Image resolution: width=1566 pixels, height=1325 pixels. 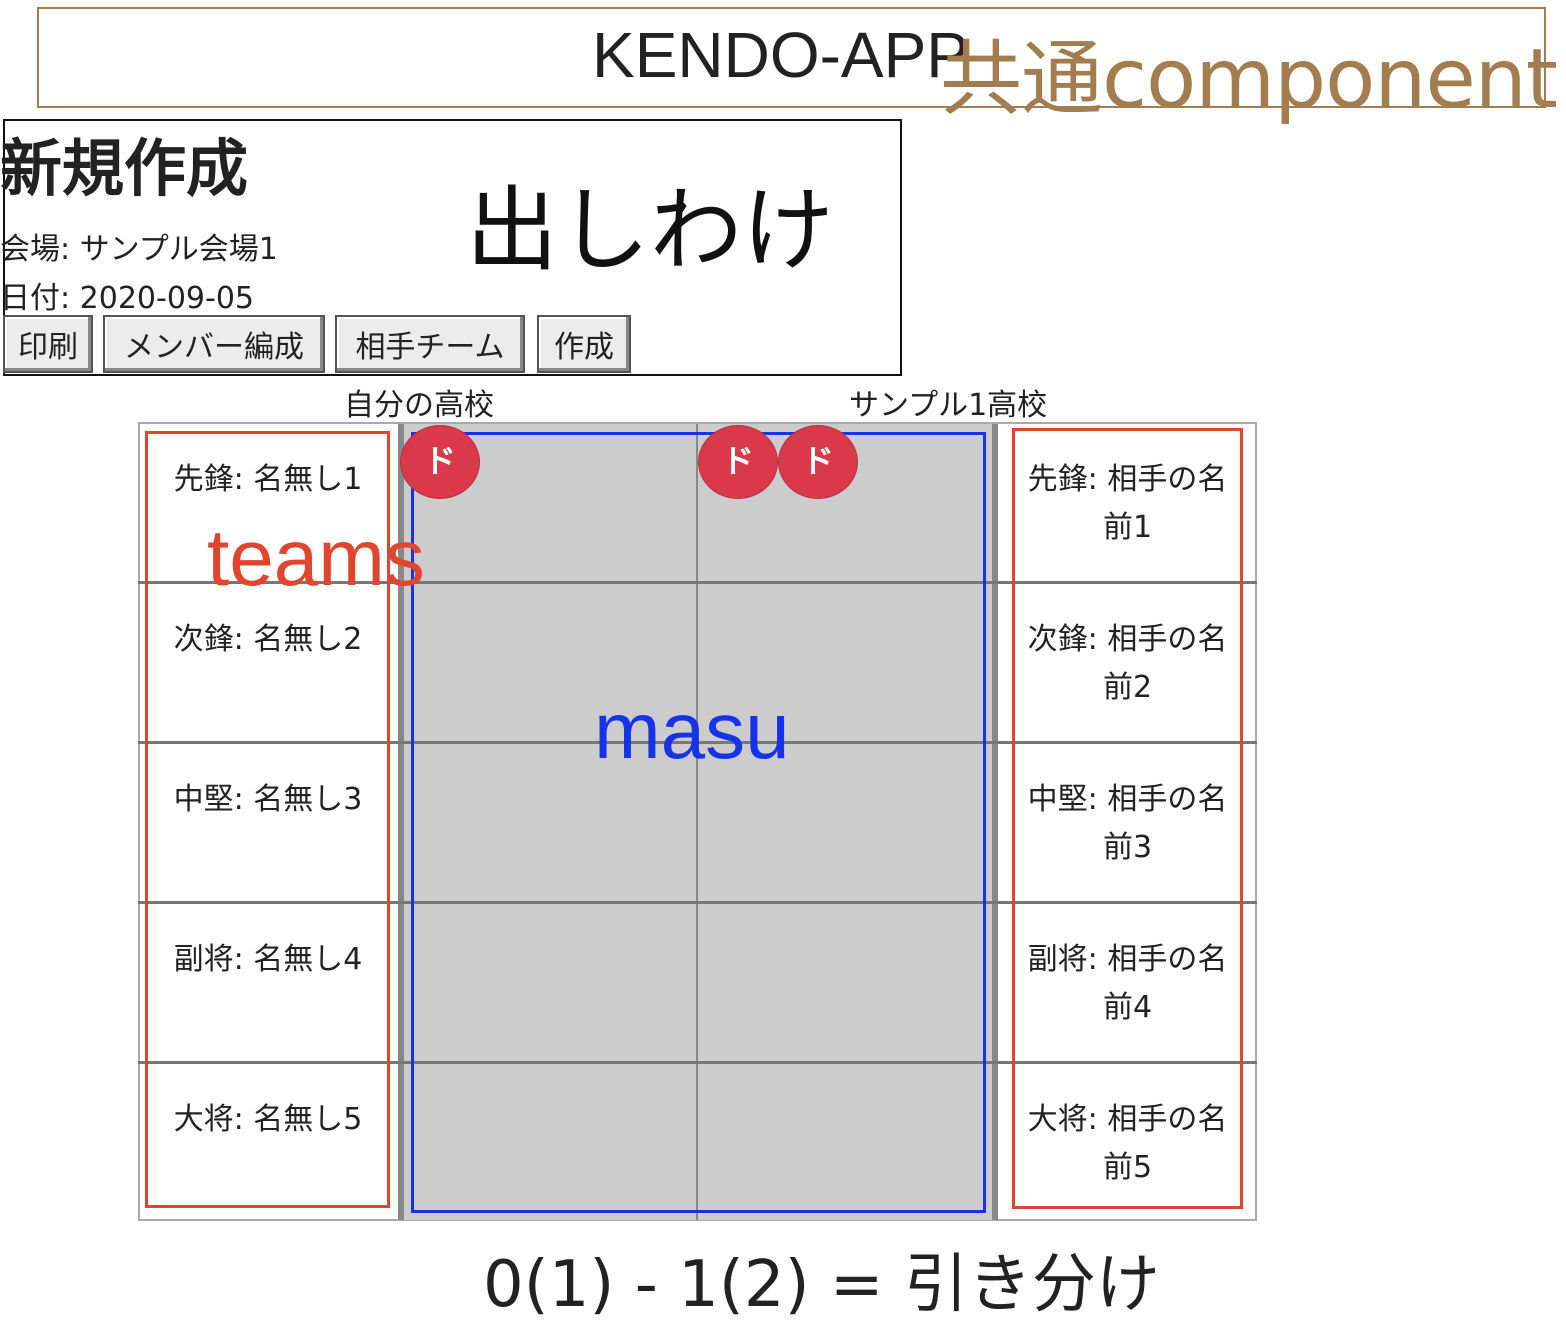 What do you see at coordinates (584, 344) in the screenshot?
I see `create-button: 作成` at bounding box center [584, 344].